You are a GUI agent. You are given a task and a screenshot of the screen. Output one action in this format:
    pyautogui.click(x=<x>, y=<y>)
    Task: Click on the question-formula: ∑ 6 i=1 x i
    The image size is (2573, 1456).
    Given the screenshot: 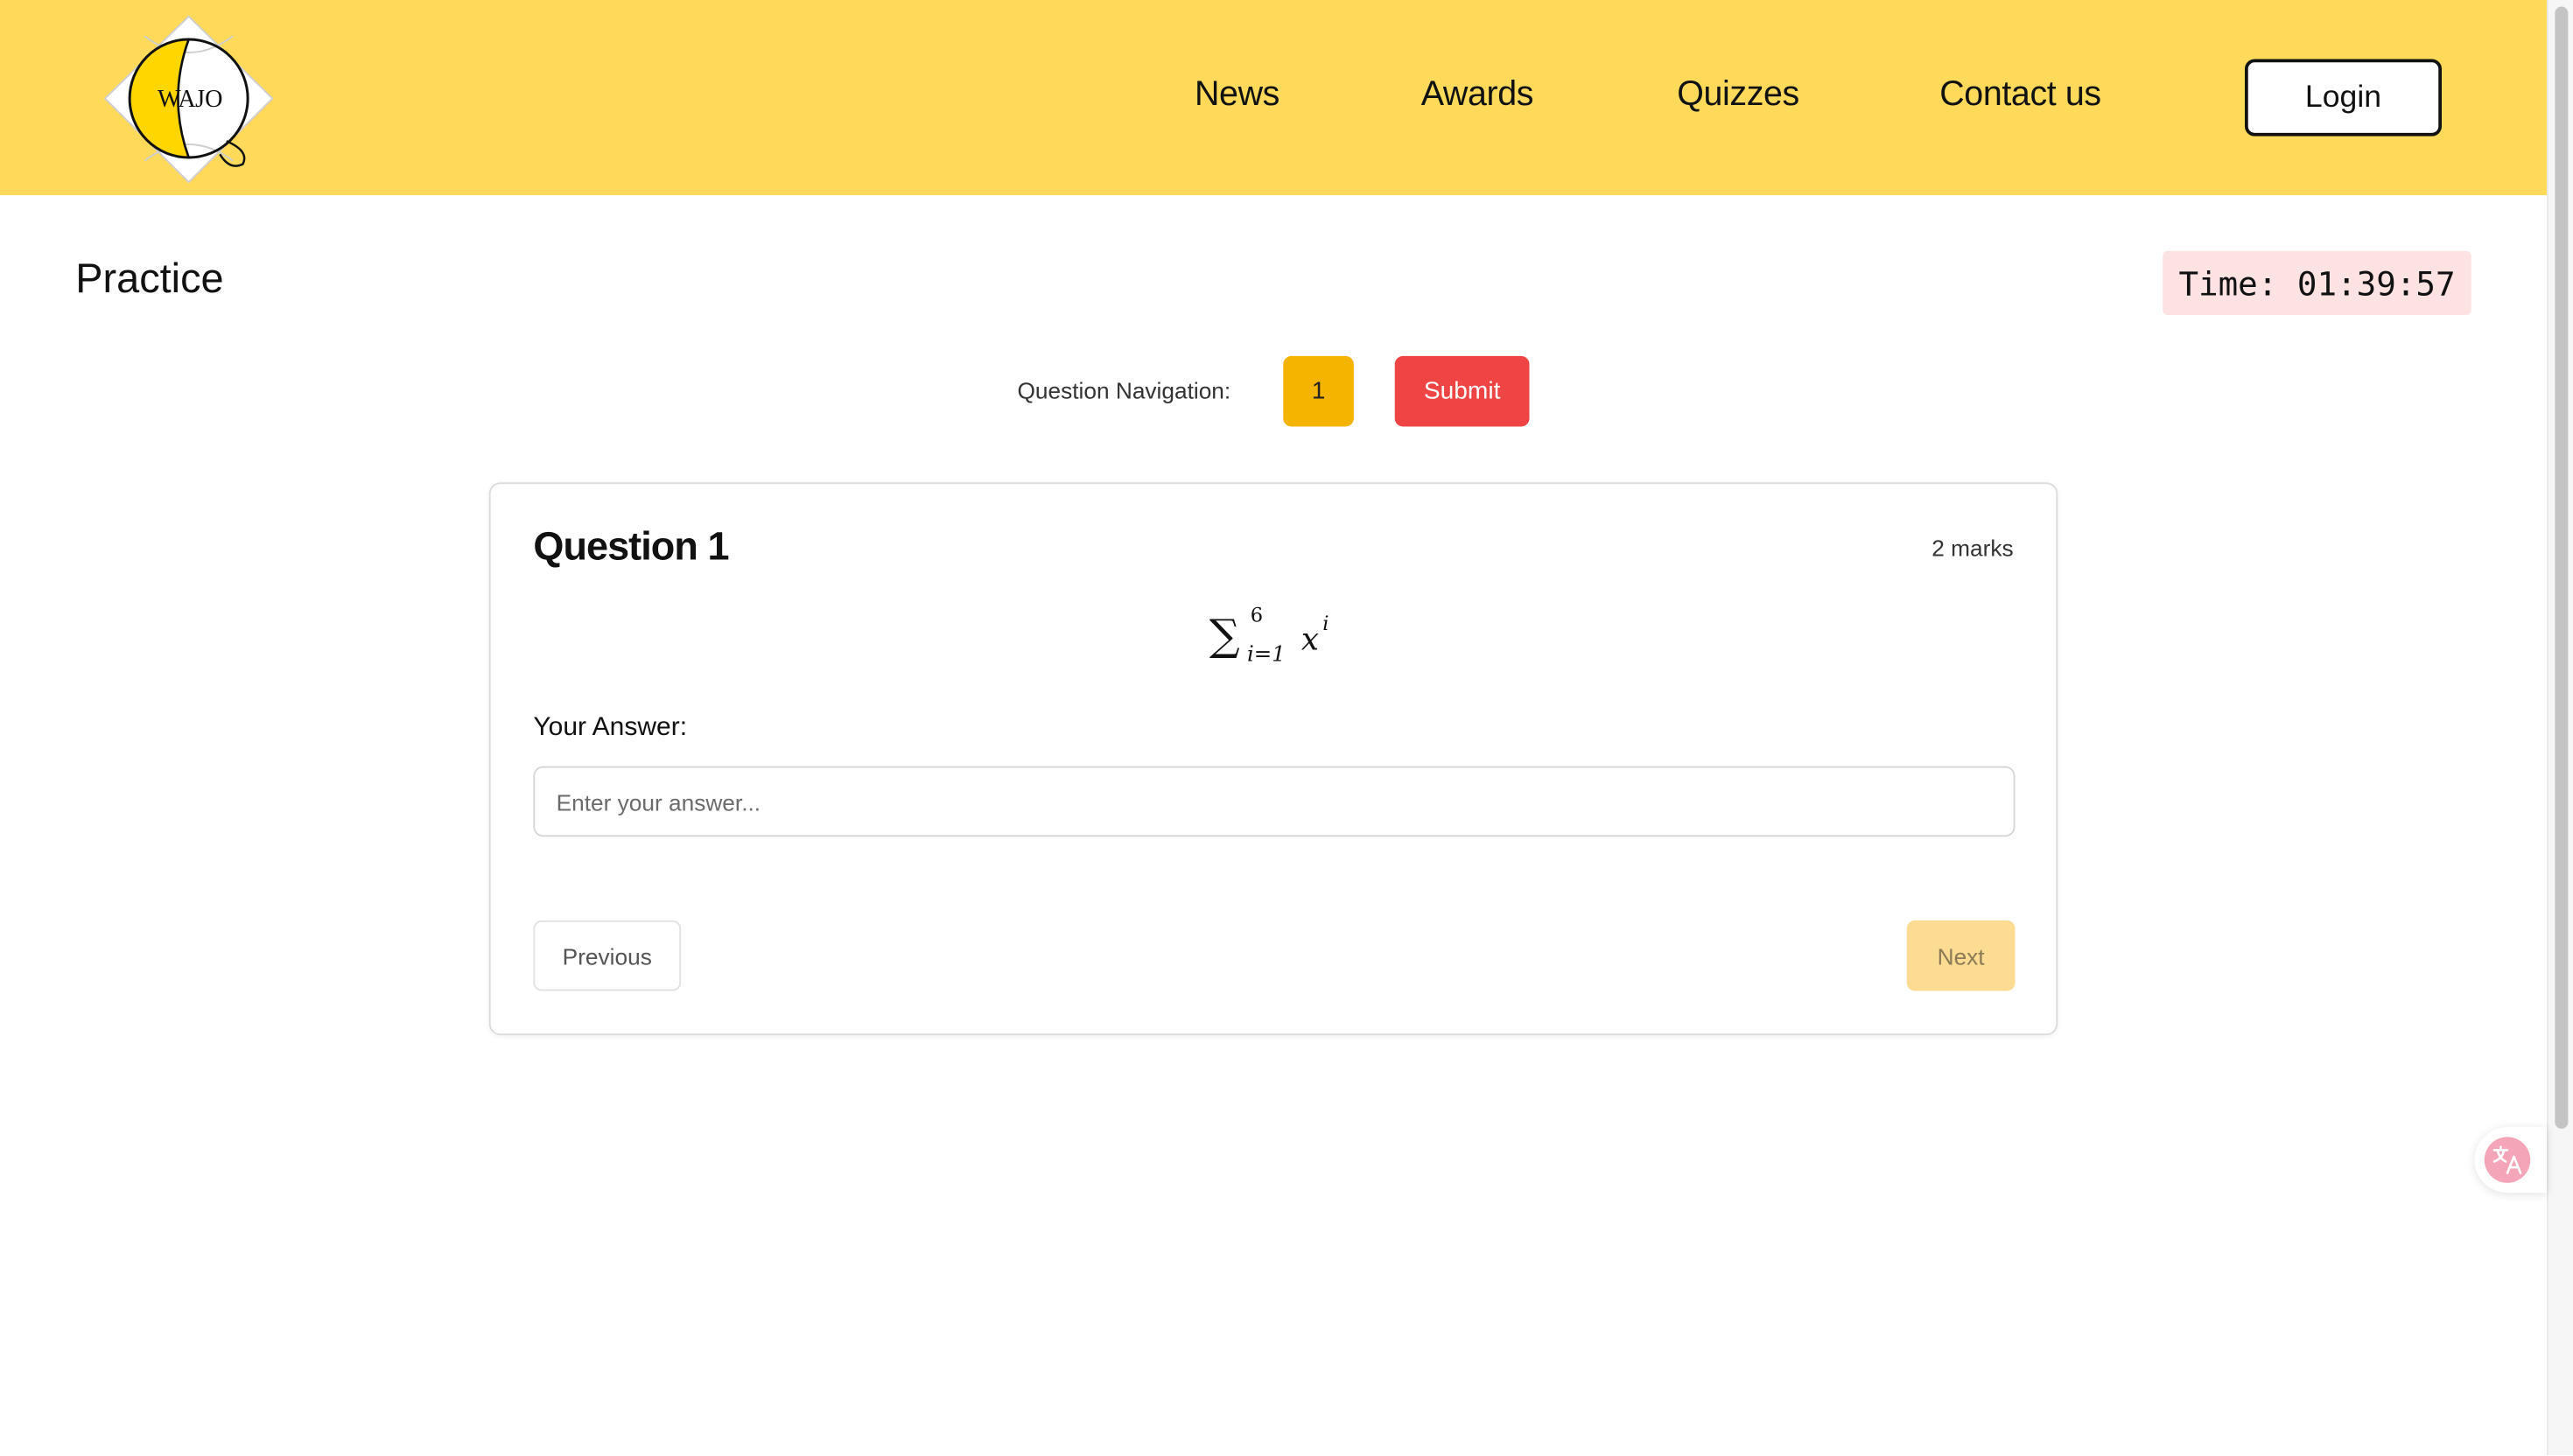 What is the action you would take?
    pyautogui.click(x=1269, y=636)
    